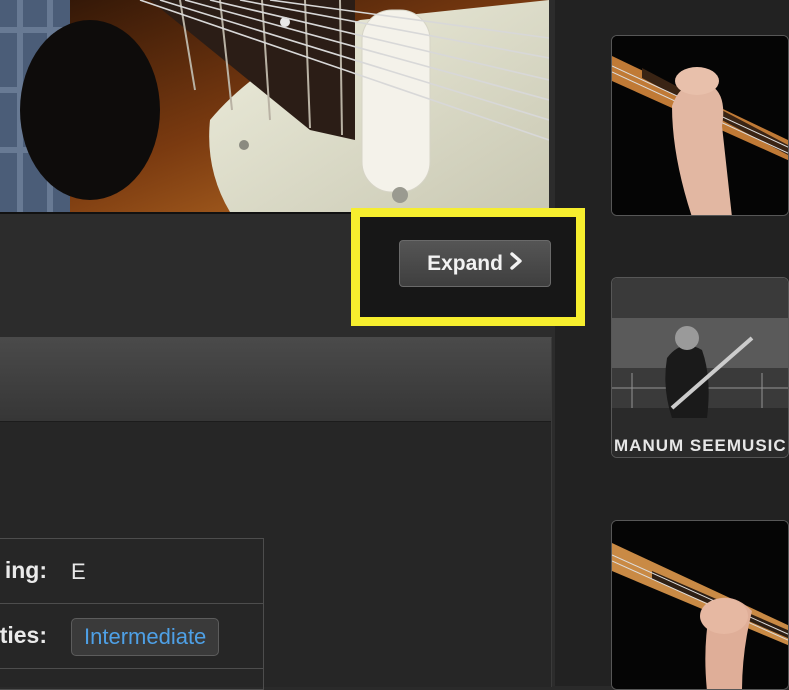 Image resolution: width=789 pixels, height=690 pixels. Describe the element at coordinates (25, 570) in the screenshot. I see `detail-label: ing:` at that location.